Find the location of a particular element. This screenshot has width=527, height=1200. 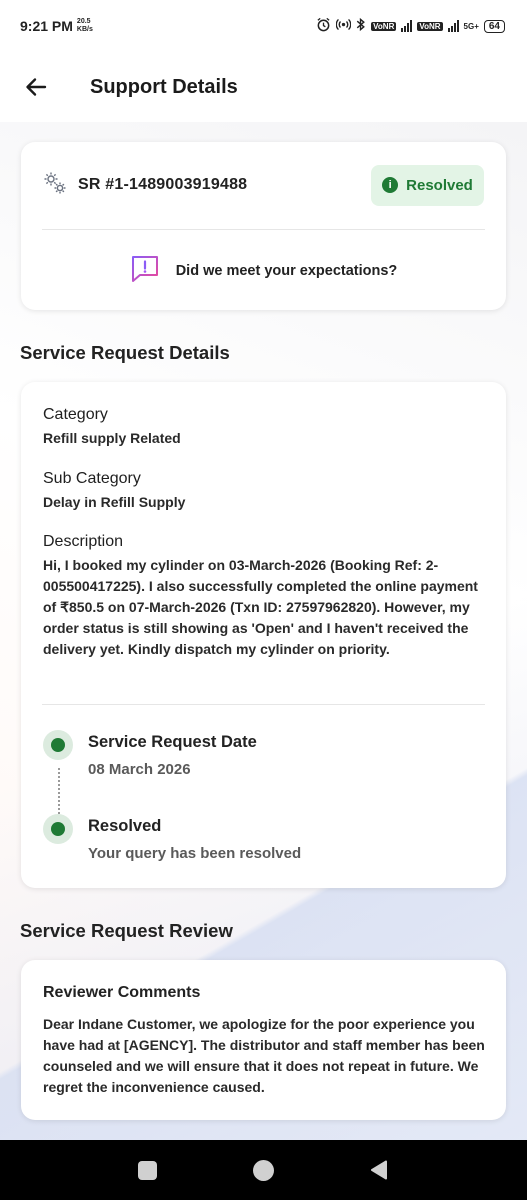

sr-row: SR #1-1489003919488 i Resolved is located at coordinates (263, 185).